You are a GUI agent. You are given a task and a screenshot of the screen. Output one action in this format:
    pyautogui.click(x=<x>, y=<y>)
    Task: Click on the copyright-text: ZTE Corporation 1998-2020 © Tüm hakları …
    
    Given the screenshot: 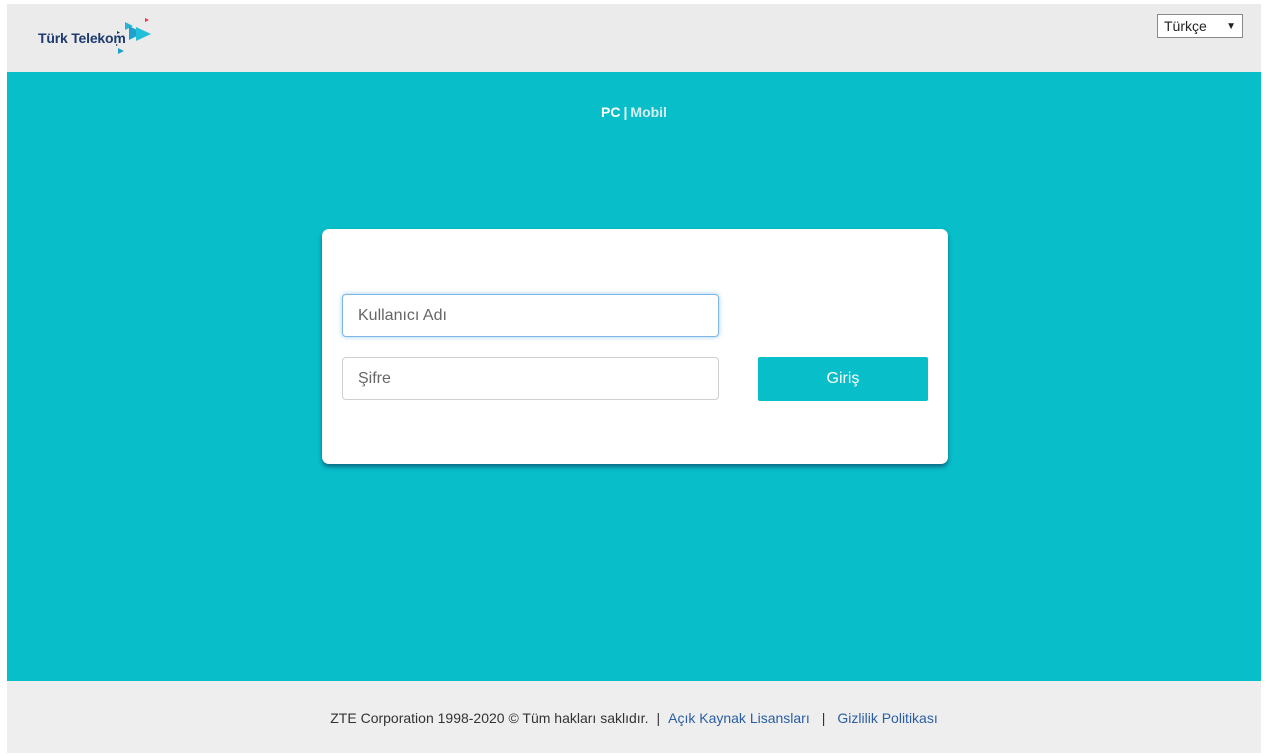 What is the action you would take?
    pyautogui.click(x=489, y=718)
    